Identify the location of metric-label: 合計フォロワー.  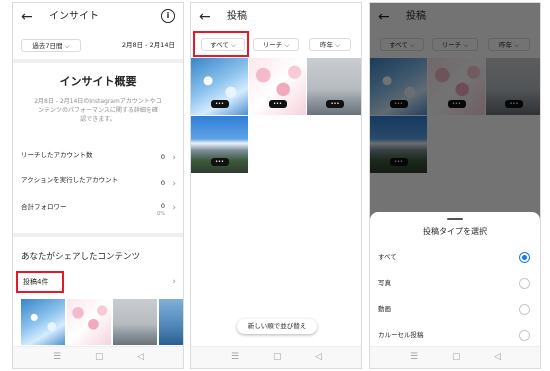
(44, 207).